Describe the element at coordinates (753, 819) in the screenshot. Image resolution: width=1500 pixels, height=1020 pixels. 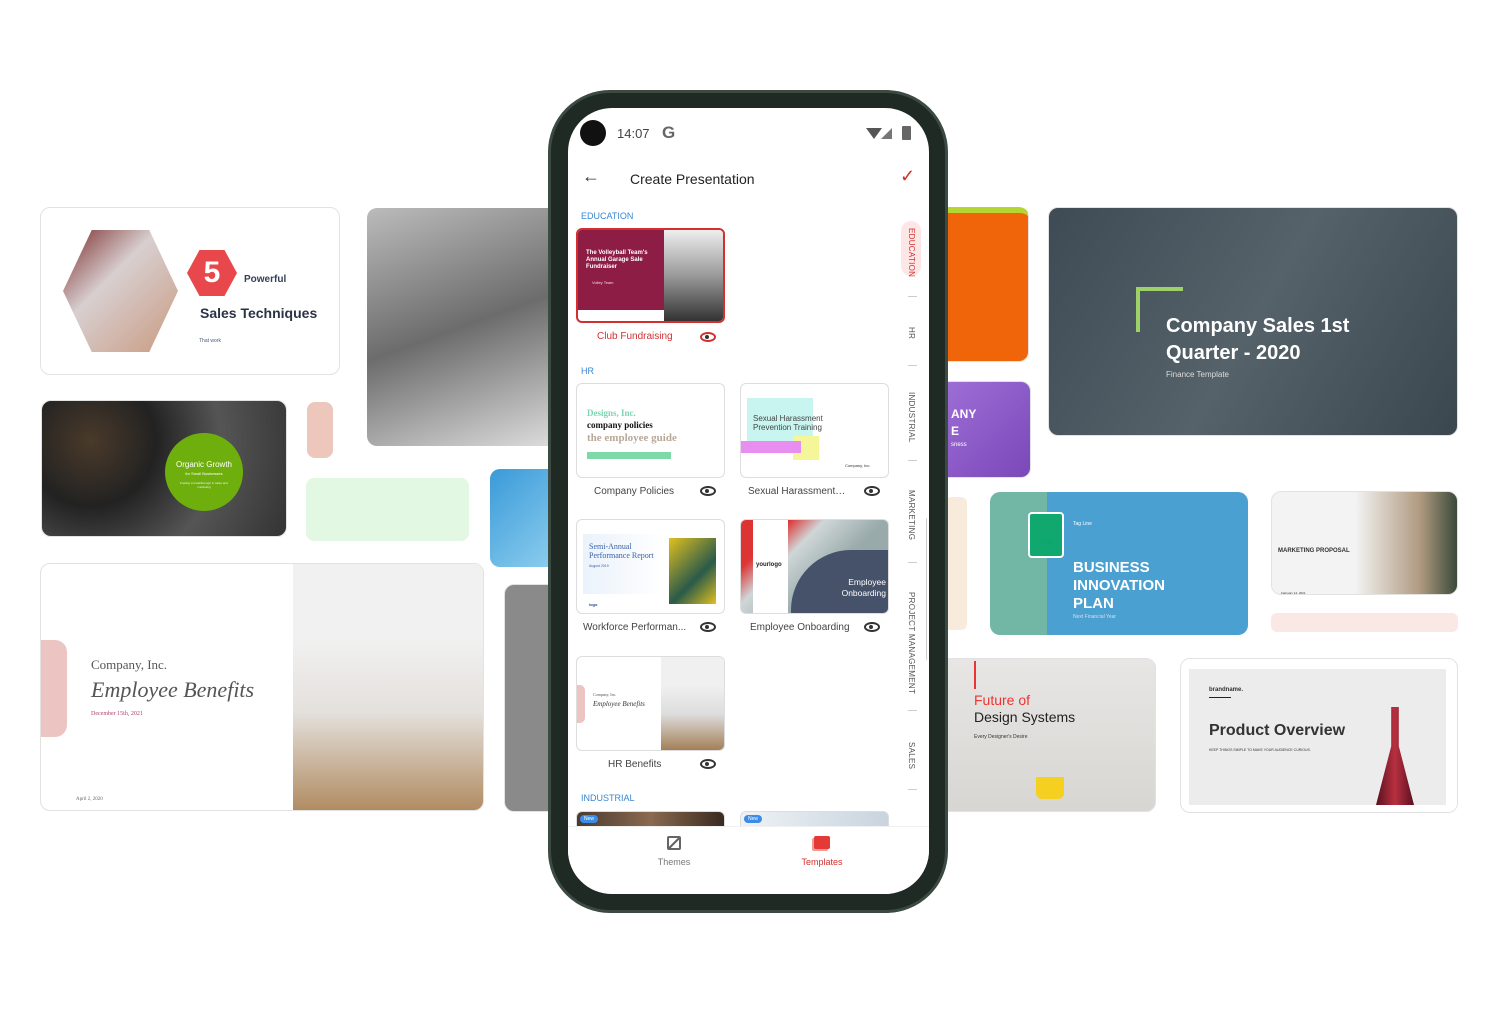
I see `new-badge: New` at that location.